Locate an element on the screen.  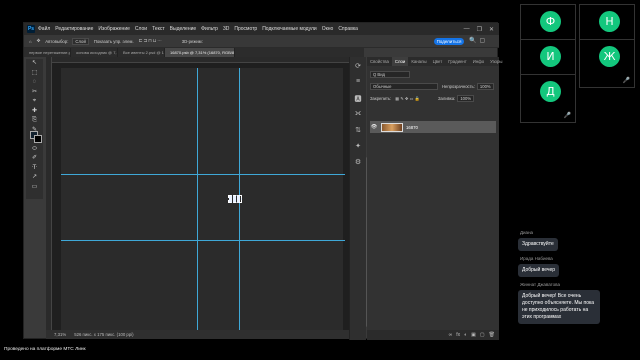
link-icon: ∞ is located at coordinates (451, 335).